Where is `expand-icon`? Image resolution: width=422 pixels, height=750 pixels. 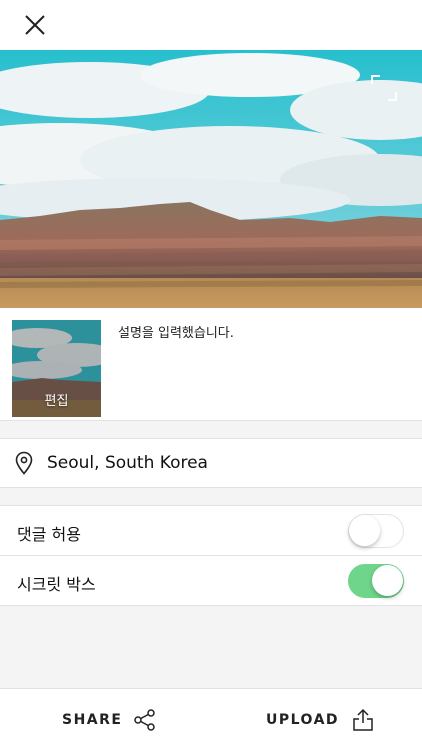 expand-icon is located at coordinates (384, 88).